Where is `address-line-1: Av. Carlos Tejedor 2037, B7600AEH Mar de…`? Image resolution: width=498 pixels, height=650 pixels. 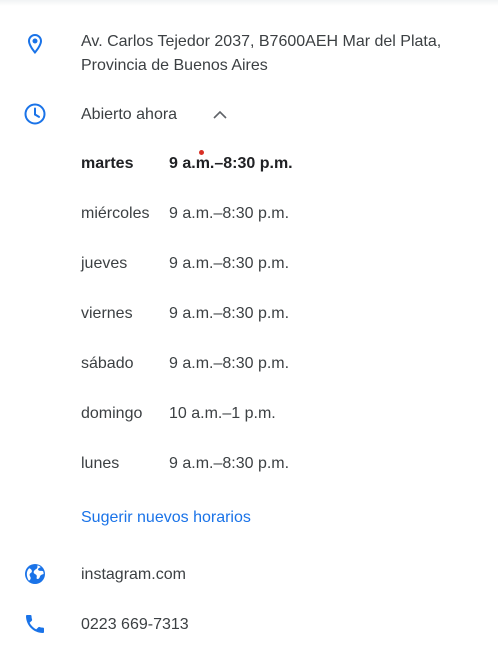 address-line-1: Av. Carlos Tejedor 2037, B7600AEH Mar de… is located at coordinates (261, 41).